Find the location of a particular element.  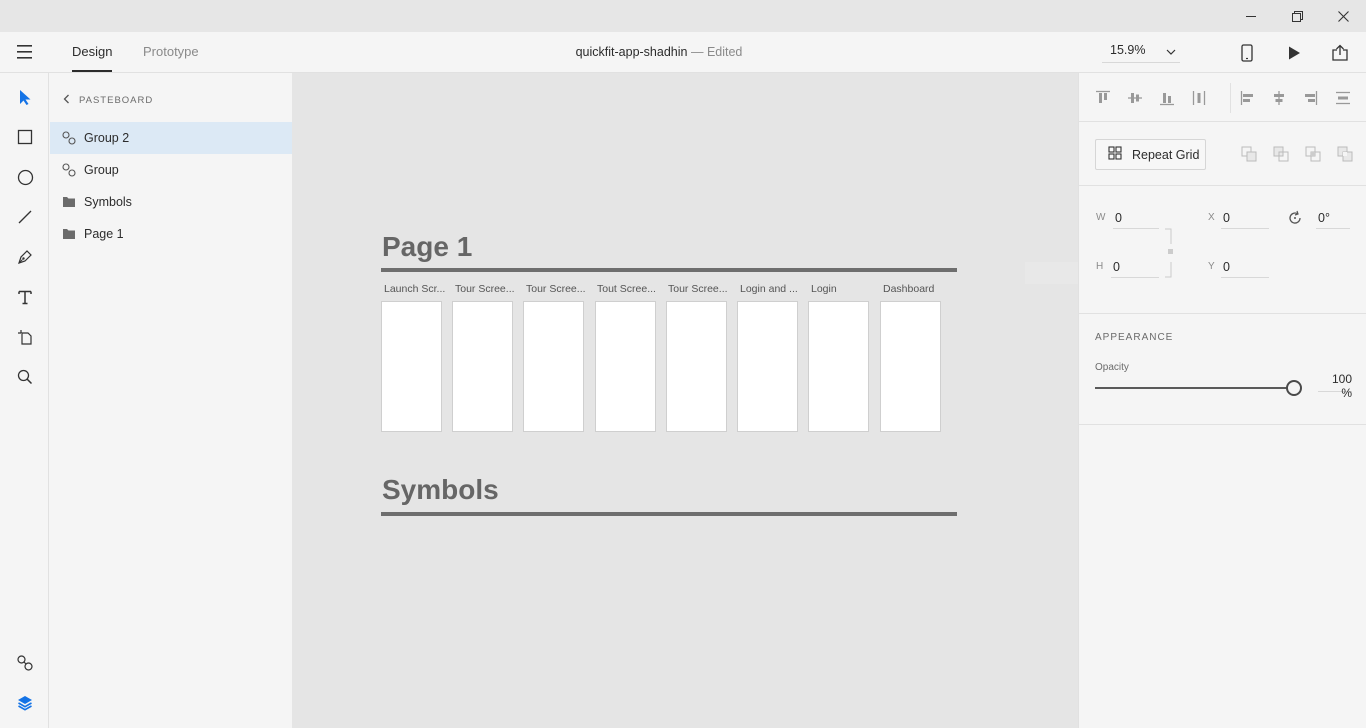

select-tool-icon is located at coordinates (25, 97).